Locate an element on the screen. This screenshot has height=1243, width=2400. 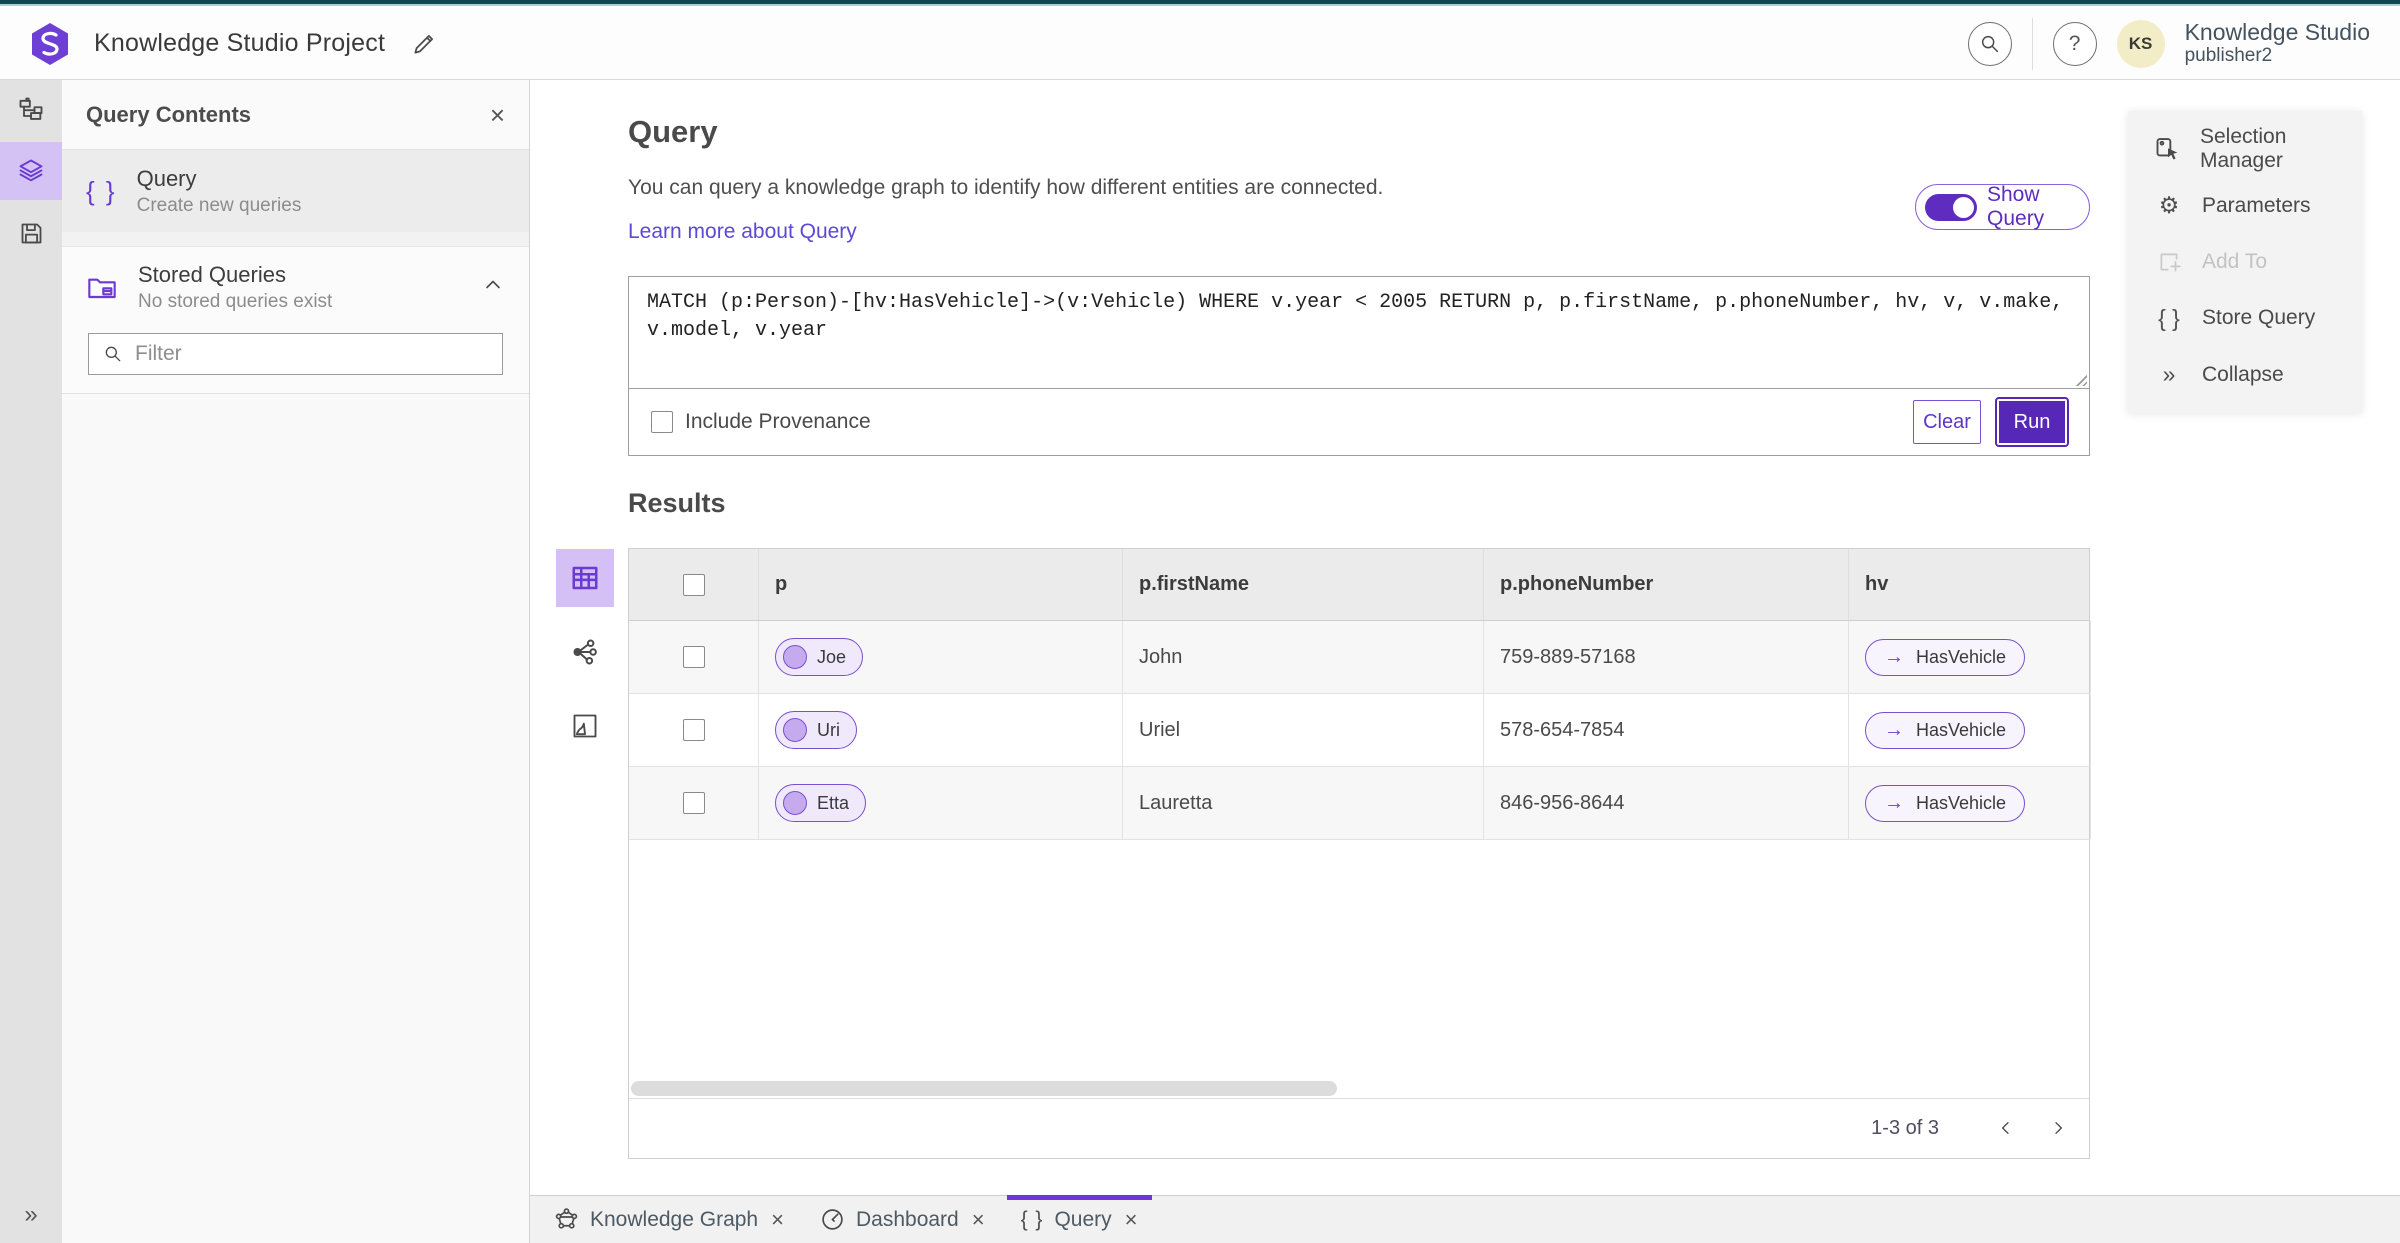
add-to-button: Add To is located at coordinates (2245, 262).